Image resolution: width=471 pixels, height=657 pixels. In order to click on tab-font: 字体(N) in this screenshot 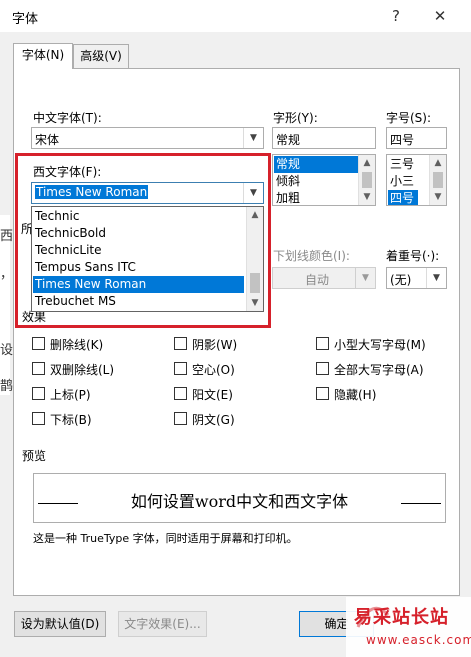, I will do `click(43, 56)`.